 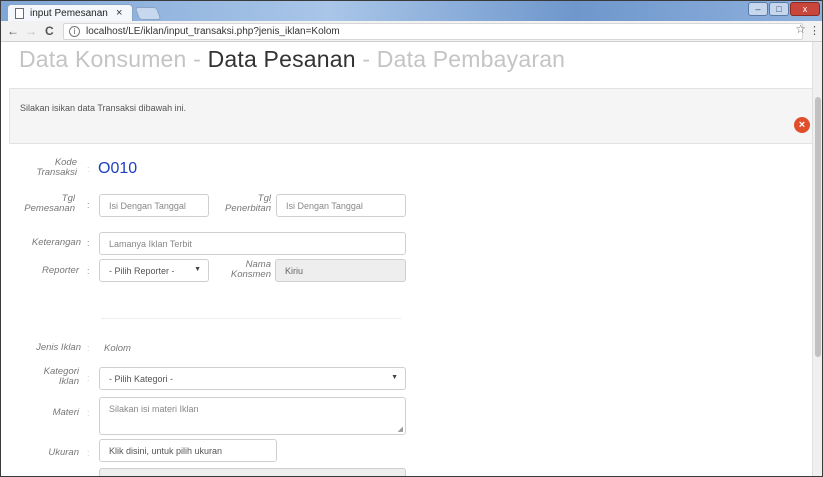 What do you see at coordinates (154, 409) in the screenshot?
I see `materi-placeholder: Silakan isi materi Iklan` at bounding box center [154, 409].